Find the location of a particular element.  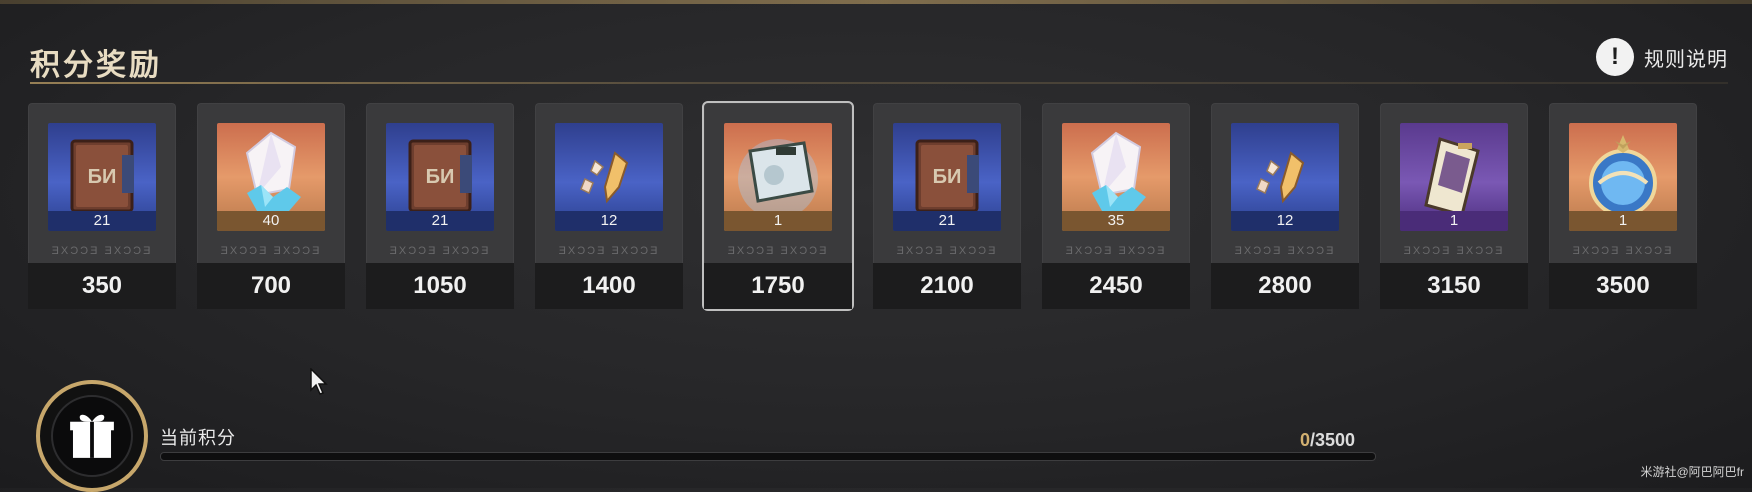

progress-text: 0/3500 is located at coordinates (1327, 440).